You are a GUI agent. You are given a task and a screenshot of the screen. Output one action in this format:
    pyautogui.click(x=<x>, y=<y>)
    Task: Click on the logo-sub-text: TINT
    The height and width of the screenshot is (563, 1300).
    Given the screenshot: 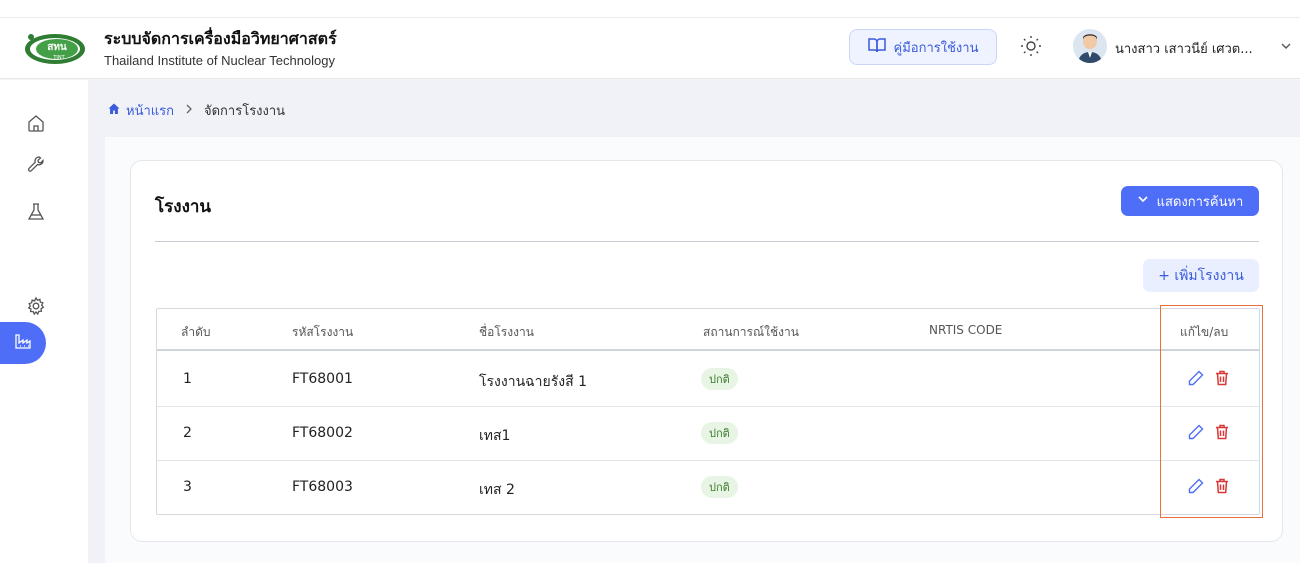 What is the action you would take?
    pyautogui.click(x=58, y=58)
    